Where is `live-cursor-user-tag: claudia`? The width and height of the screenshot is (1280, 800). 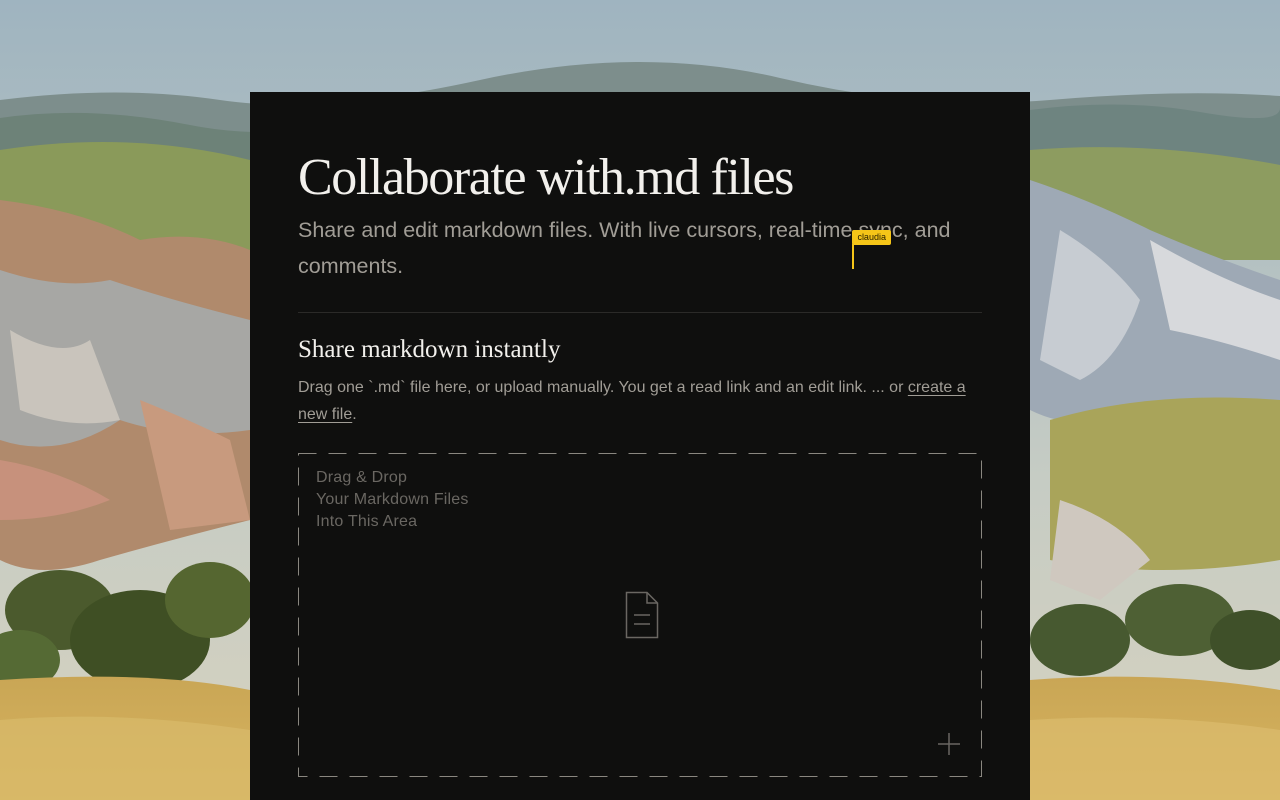
live-cursor-user-tag: claudia is located at coordinates (871, 237).